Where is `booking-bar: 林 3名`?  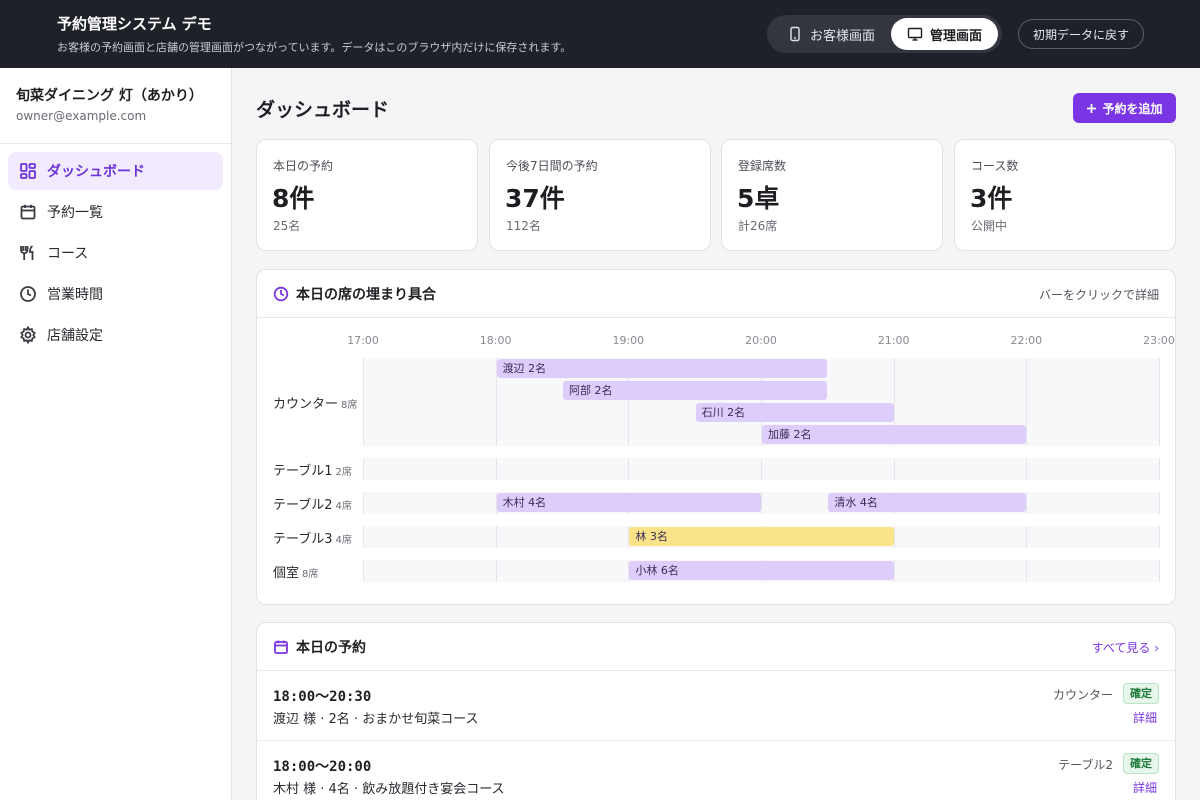
booking-bar: 林 3名 is located at coordinates (761, 536).